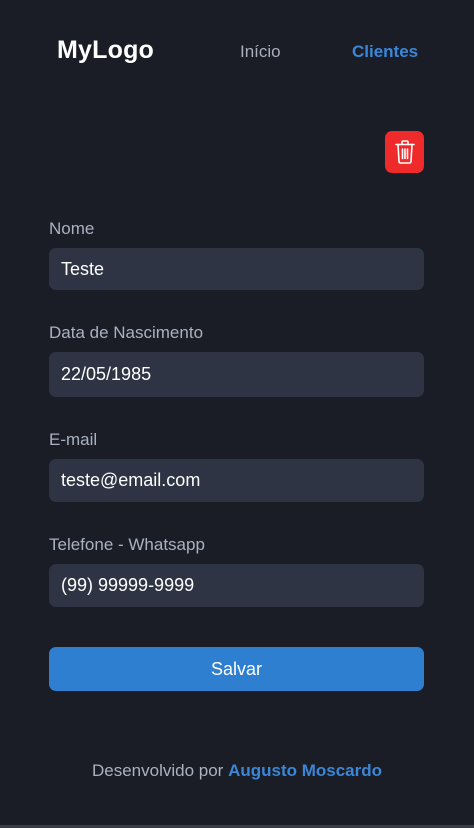 Image resolution: width=474 pixels, height=828 pixels. I want to click on delete-button, so click(404, 152).